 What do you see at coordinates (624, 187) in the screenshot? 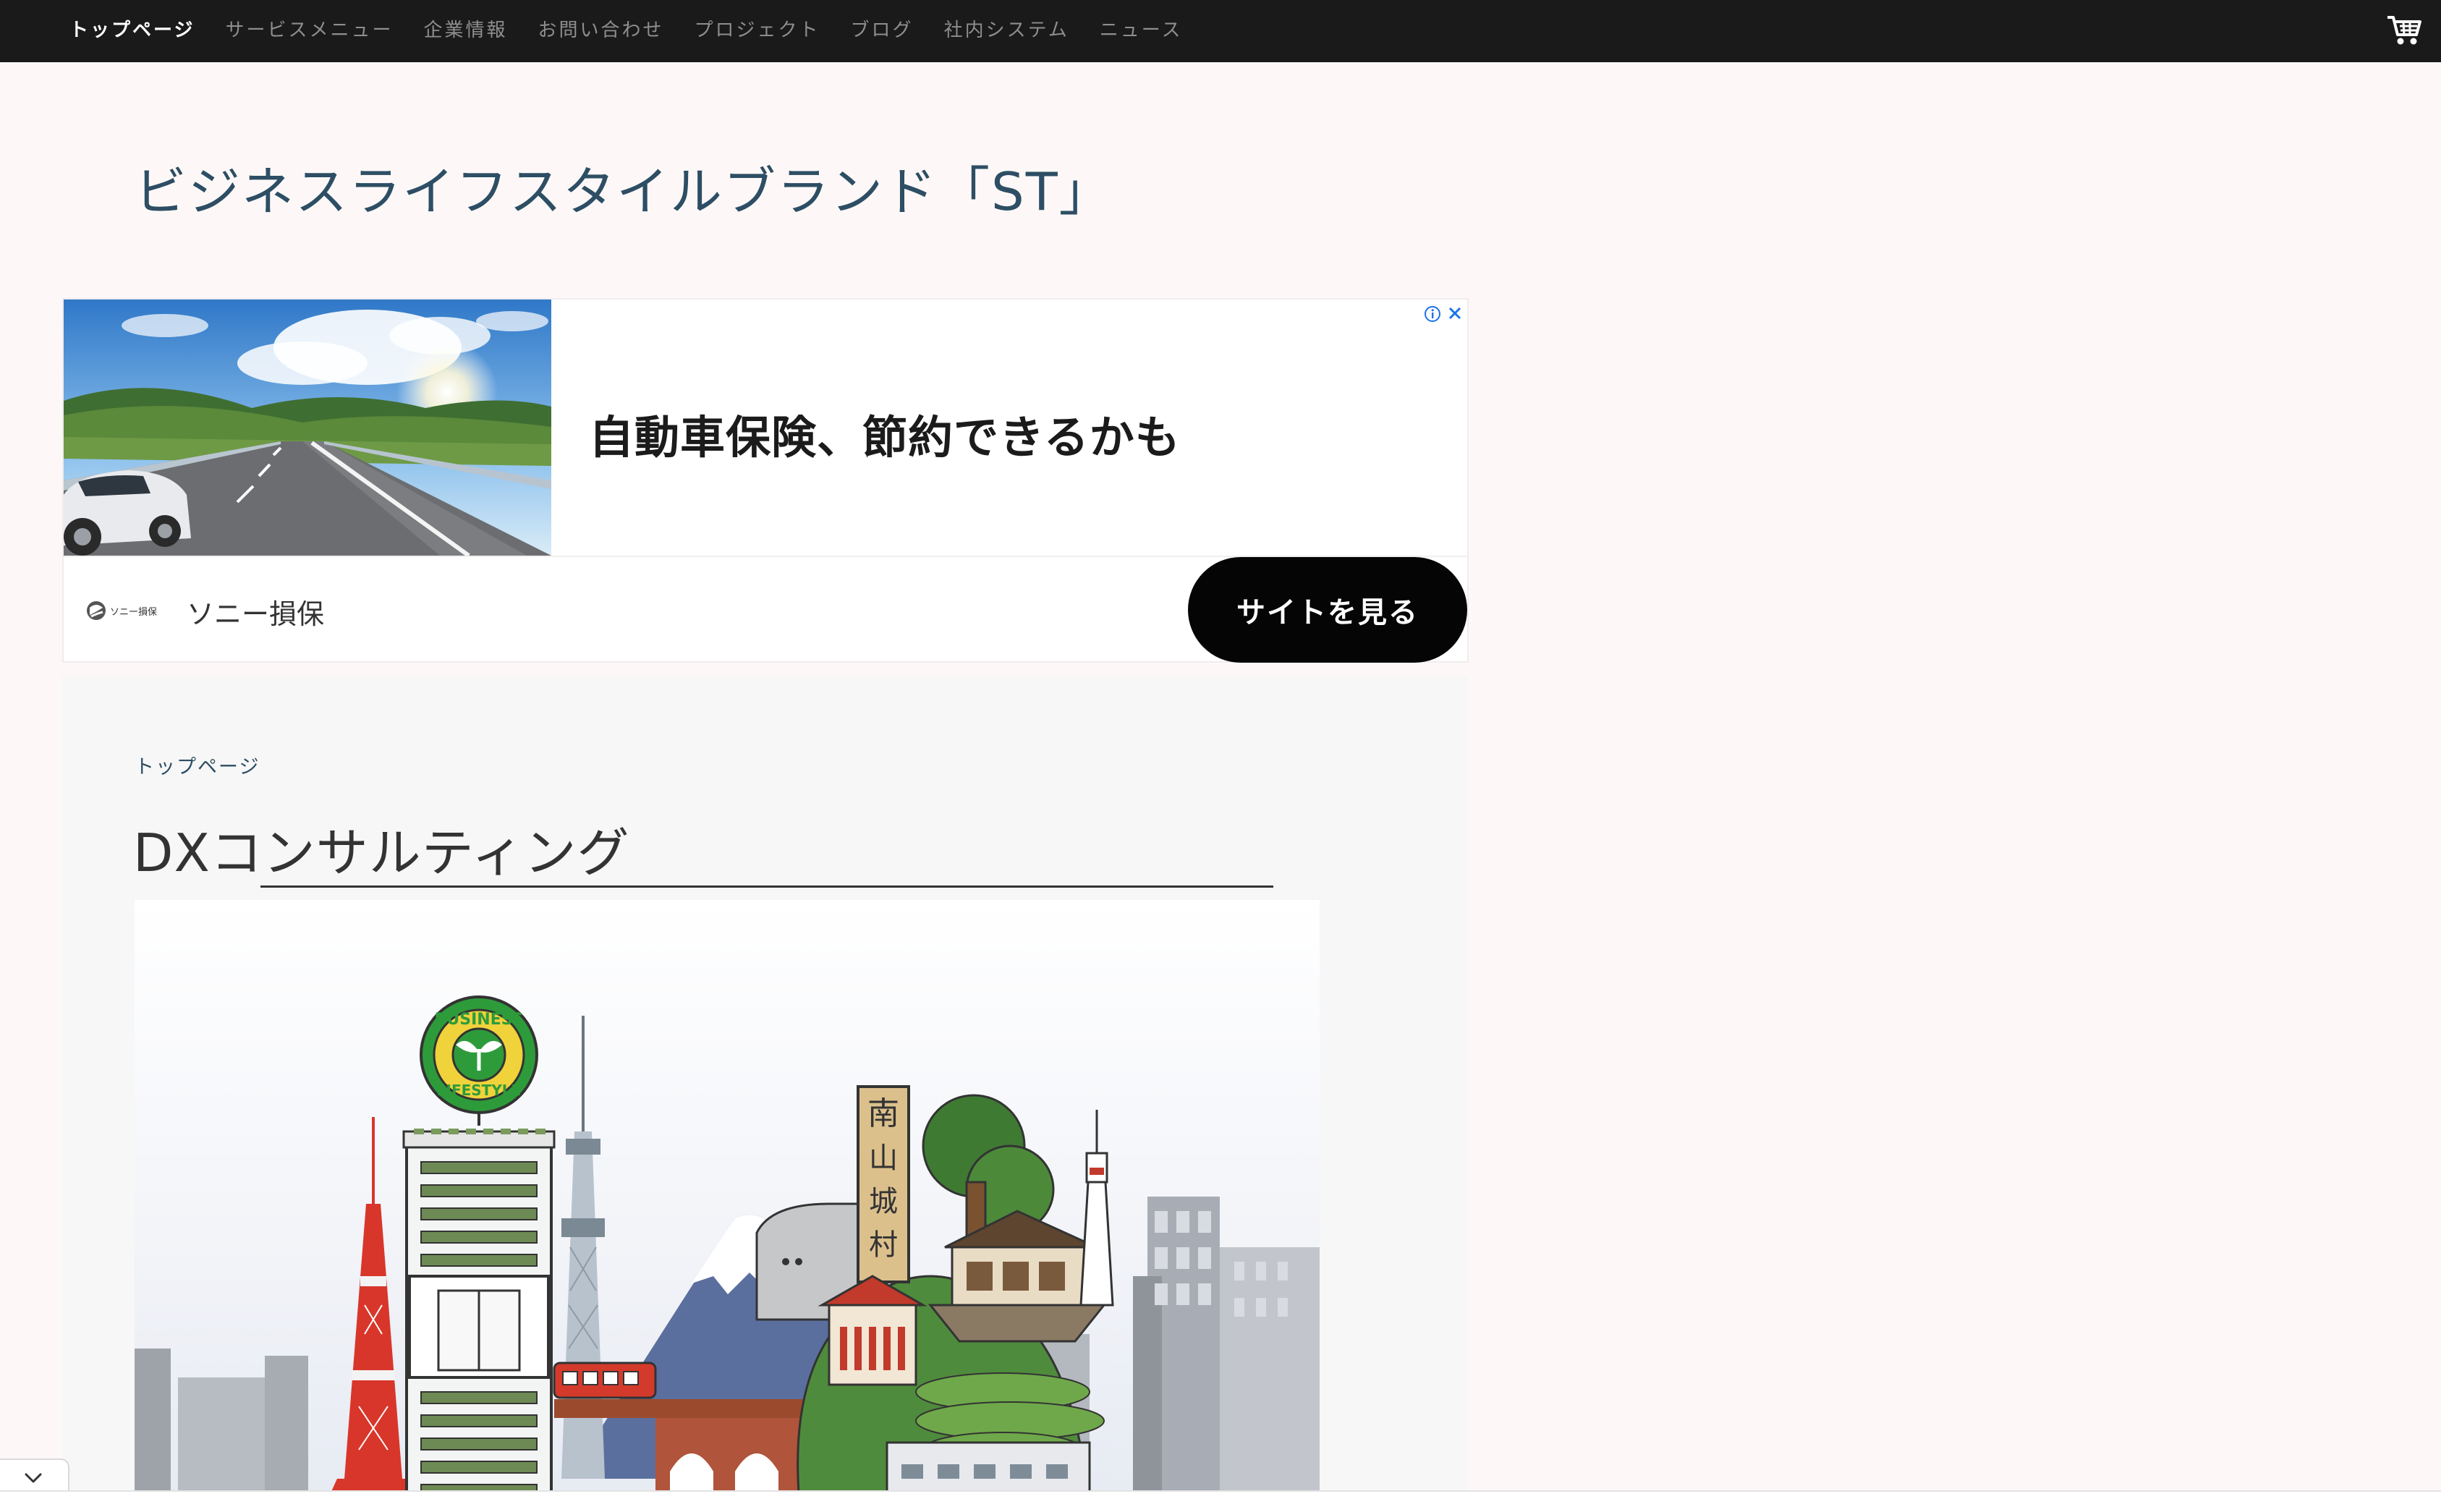
I see `site-title: ビジネスライフスタイルブランド「ST」` at bounding box center [624, 187].